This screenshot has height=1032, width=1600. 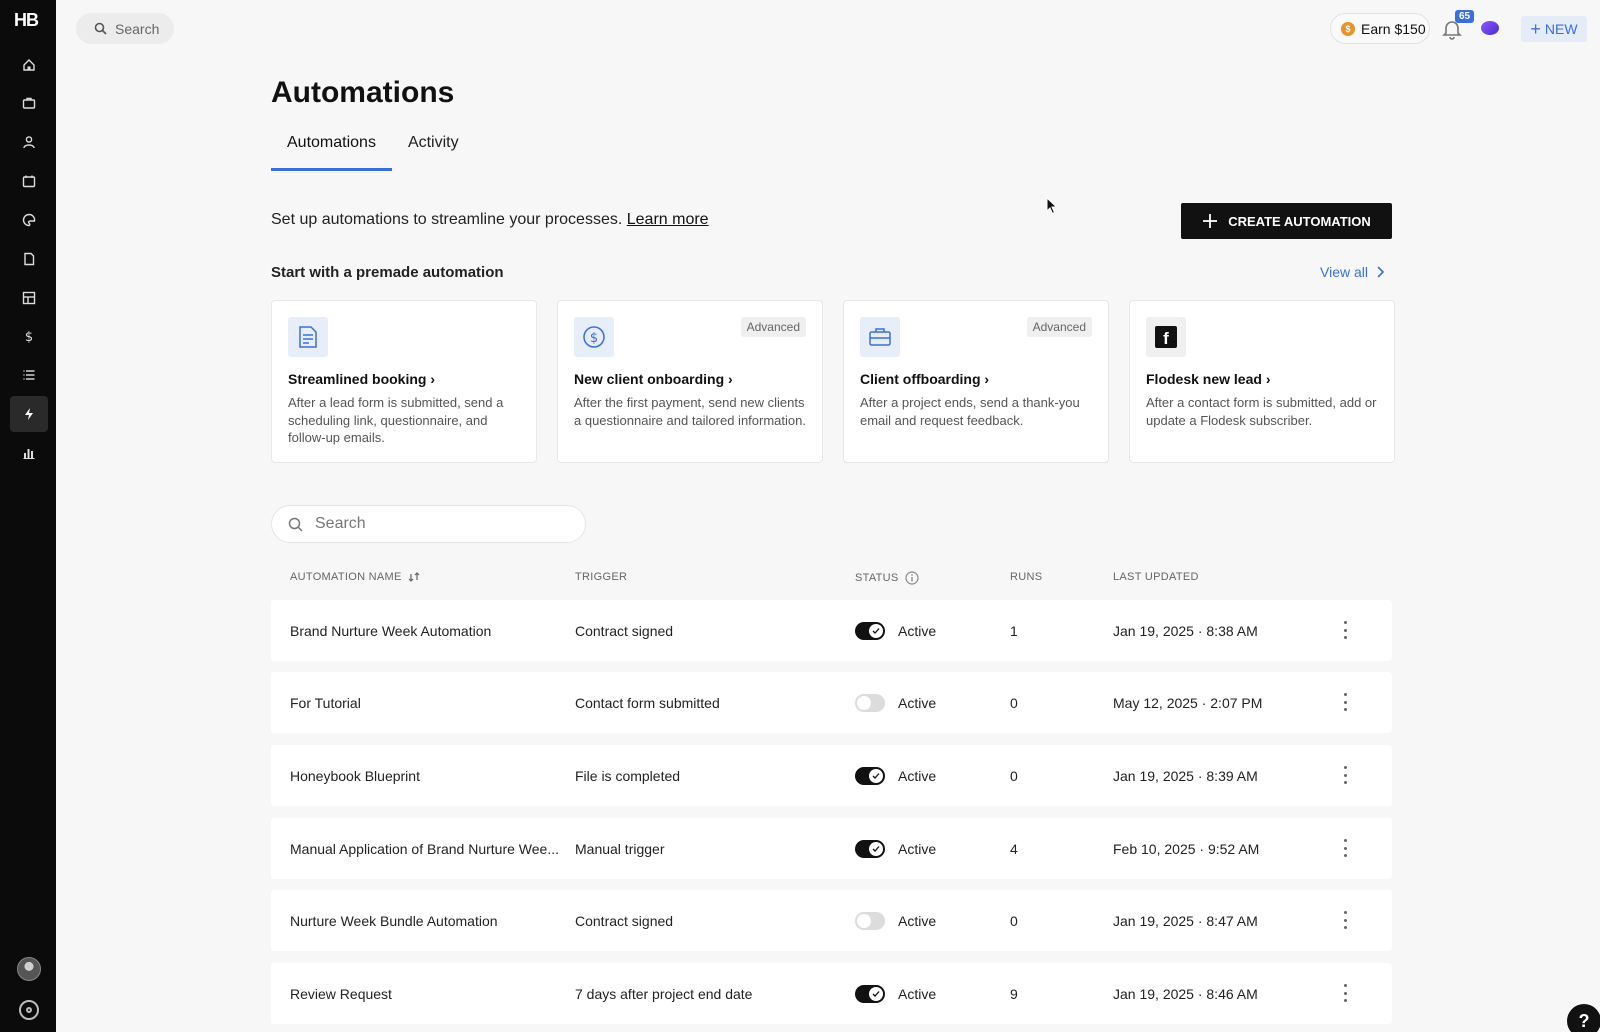 I want to click on view-all-link: View all, so click(x=1352, y=272).